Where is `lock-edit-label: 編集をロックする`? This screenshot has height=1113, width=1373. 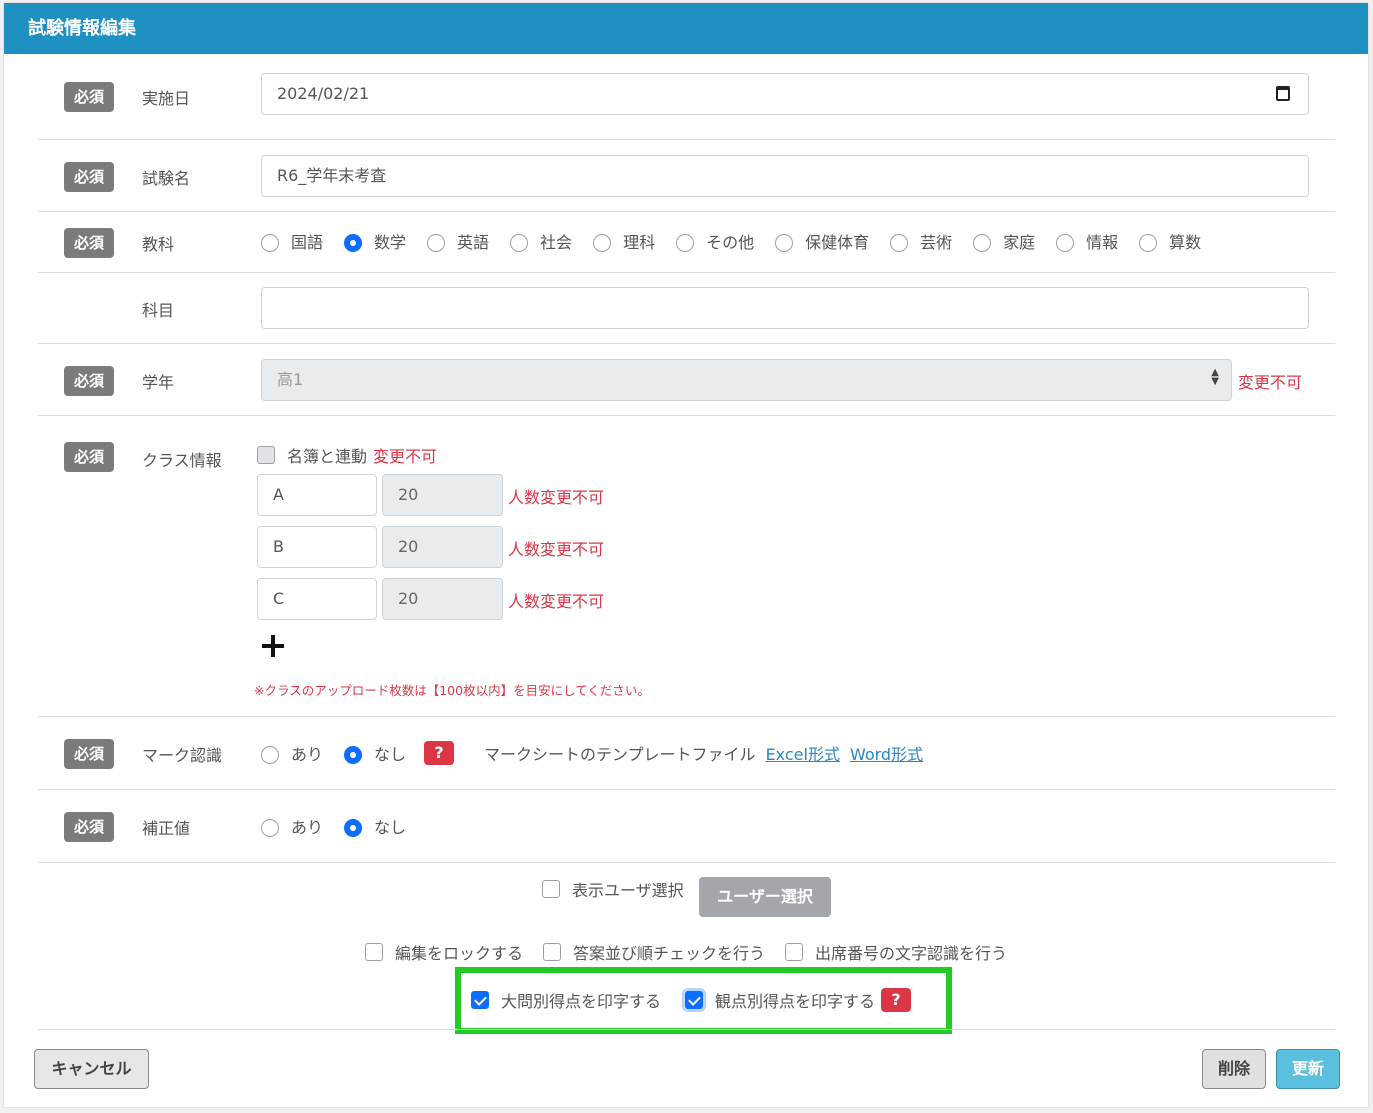
lock-edit-label: 編集をロックする is located at coordinates (459, 953).